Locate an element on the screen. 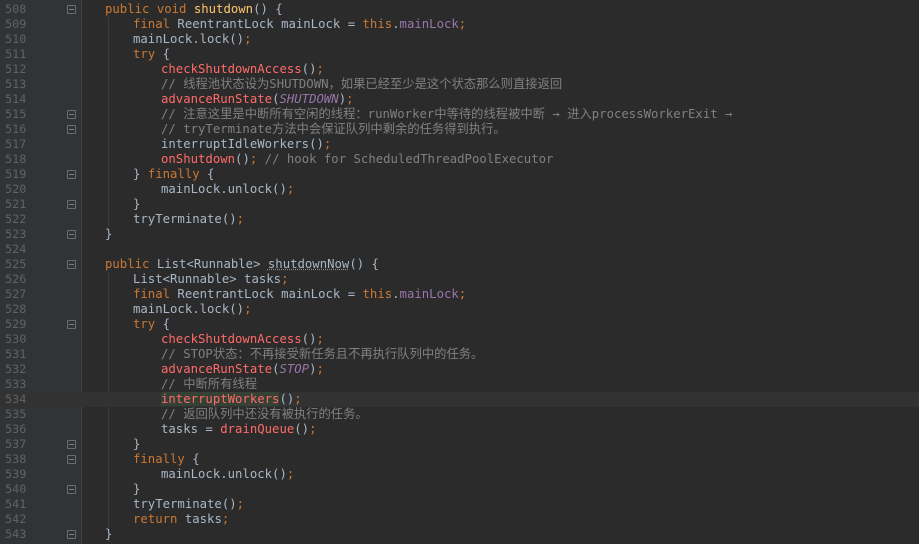 The height and width of the screenshot is (544, 919). line-number: 518 is located at coordinates (16, 159).